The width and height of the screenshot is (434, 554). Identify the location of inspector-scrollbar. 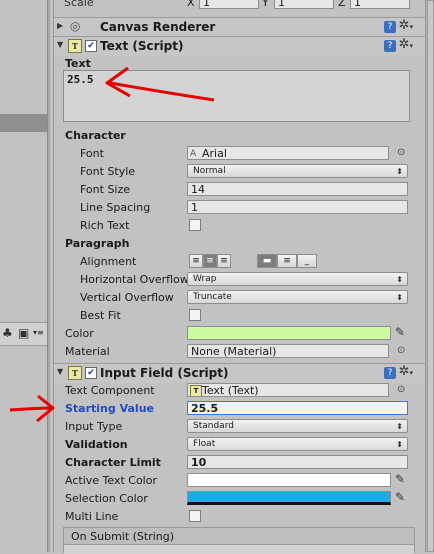
(429, 276).